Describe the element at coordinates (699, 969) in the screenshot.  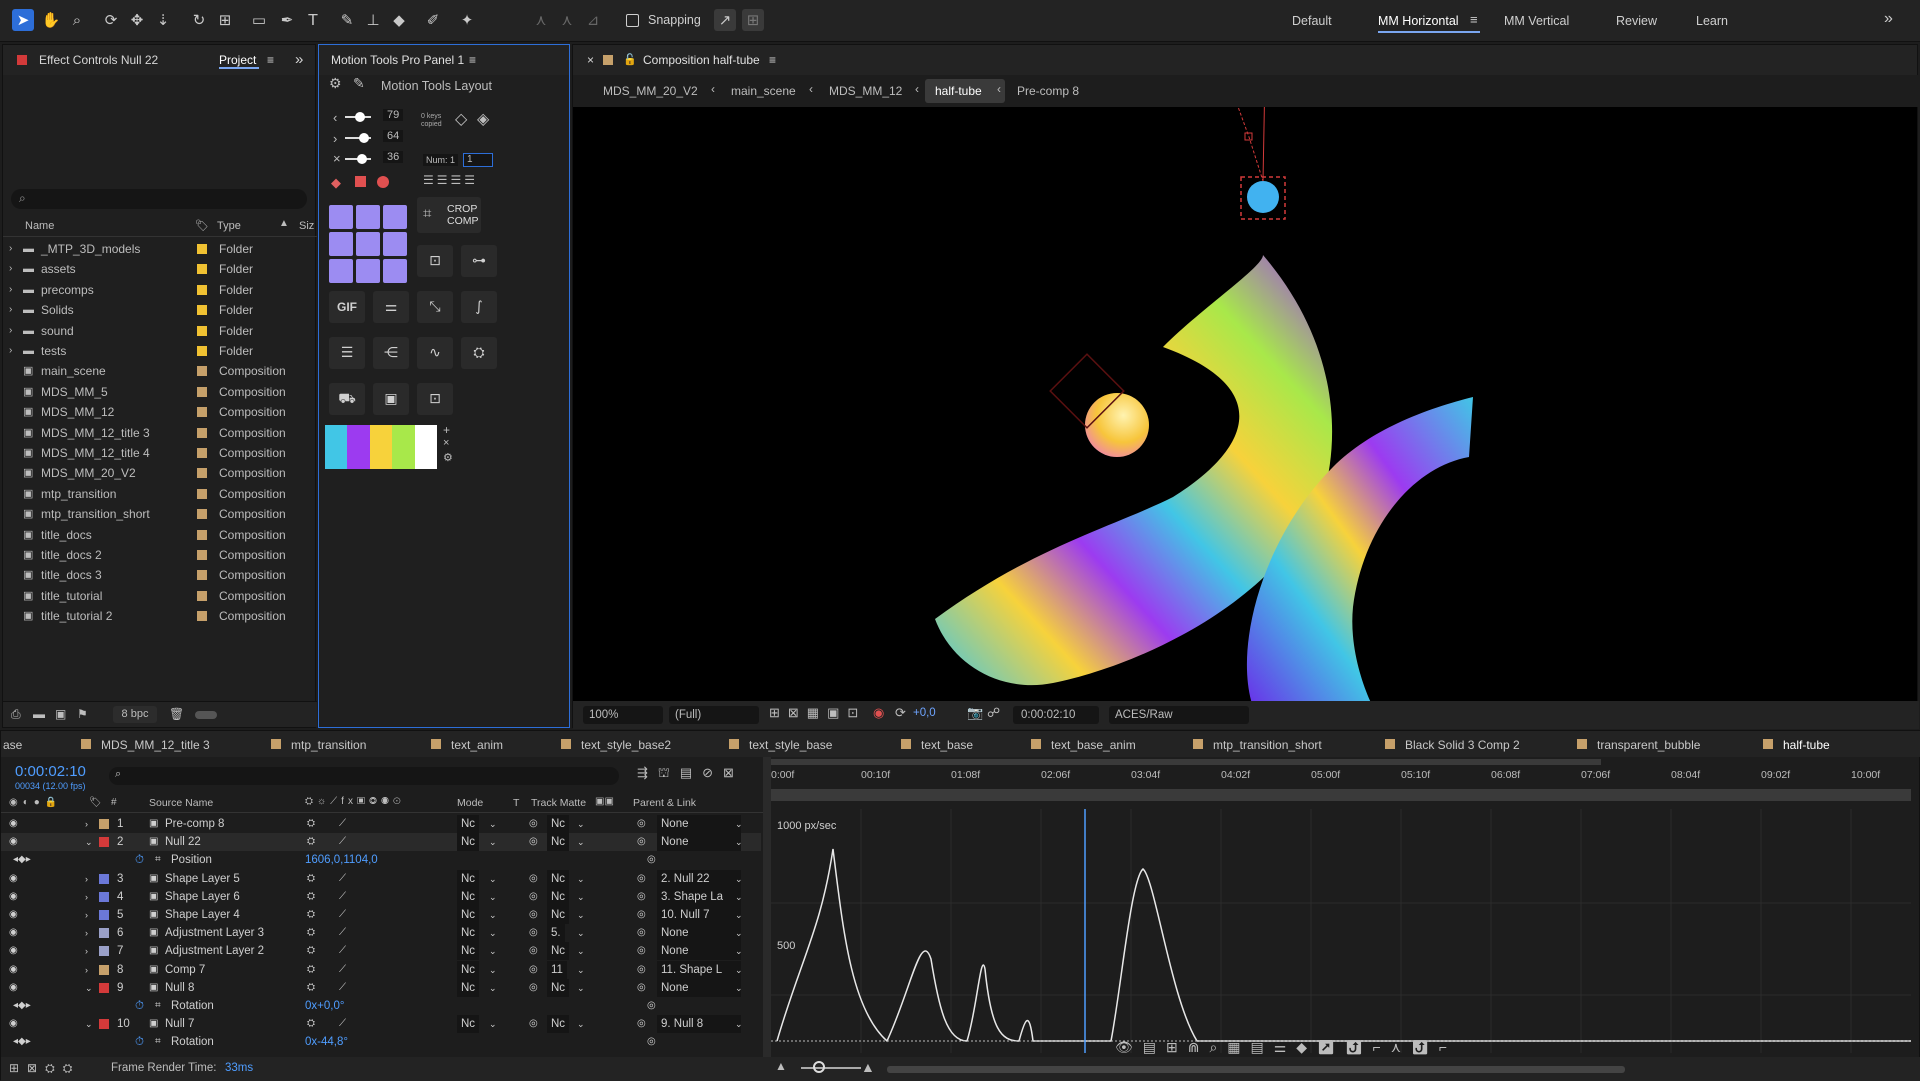
I see `parent-select: 11. Shape L` at that location.